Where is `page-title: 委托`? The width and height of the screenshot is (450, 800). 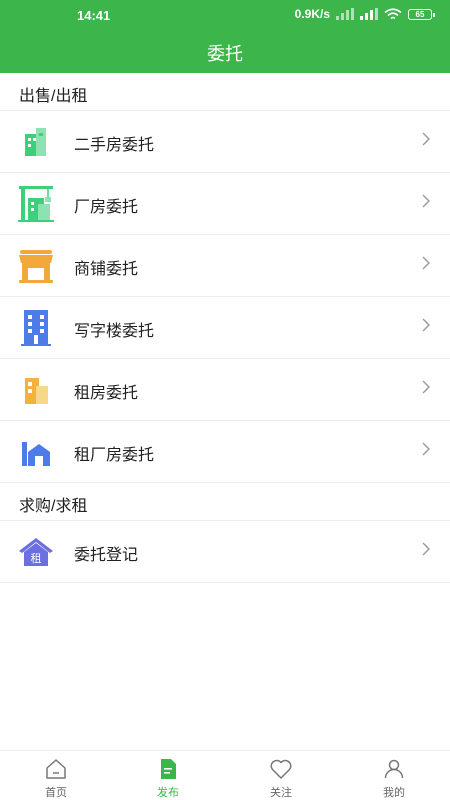 page-title: 委托 is located at coordinates (225, 54).